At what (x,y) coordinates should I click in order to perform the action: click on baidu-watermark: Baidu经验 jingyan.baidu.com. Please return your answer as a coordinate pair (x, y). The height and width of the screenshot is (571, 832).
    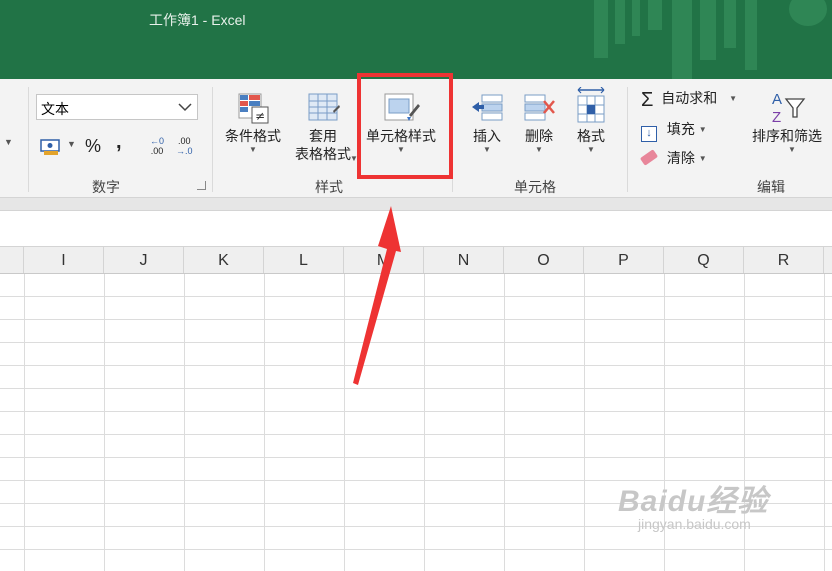
    Looking at the image, I should click on (693, 504).